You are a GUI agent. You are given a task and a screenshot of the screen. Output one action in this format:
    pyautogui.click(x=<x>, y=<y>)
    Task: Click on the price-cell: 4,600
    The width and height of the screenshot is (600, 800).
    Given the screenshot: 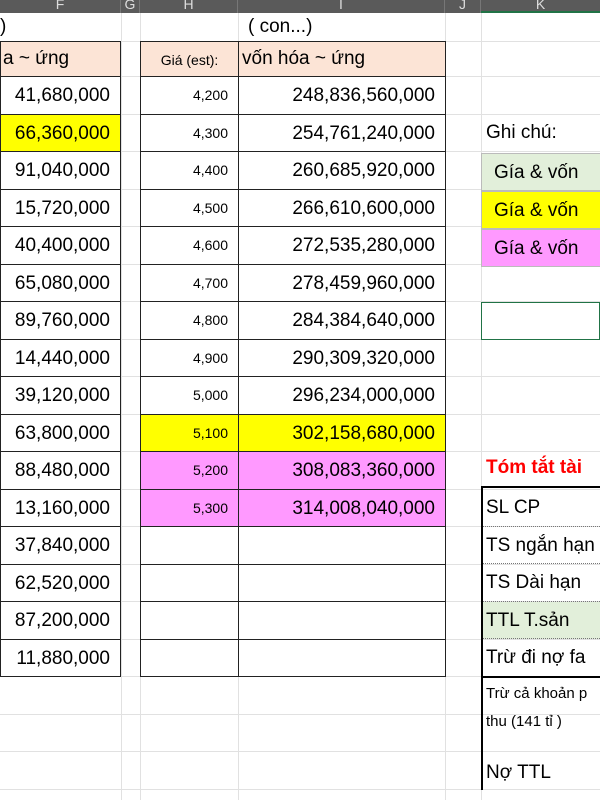 What is the action you would take?
    pyautogui.click(x=189, y=245)
    